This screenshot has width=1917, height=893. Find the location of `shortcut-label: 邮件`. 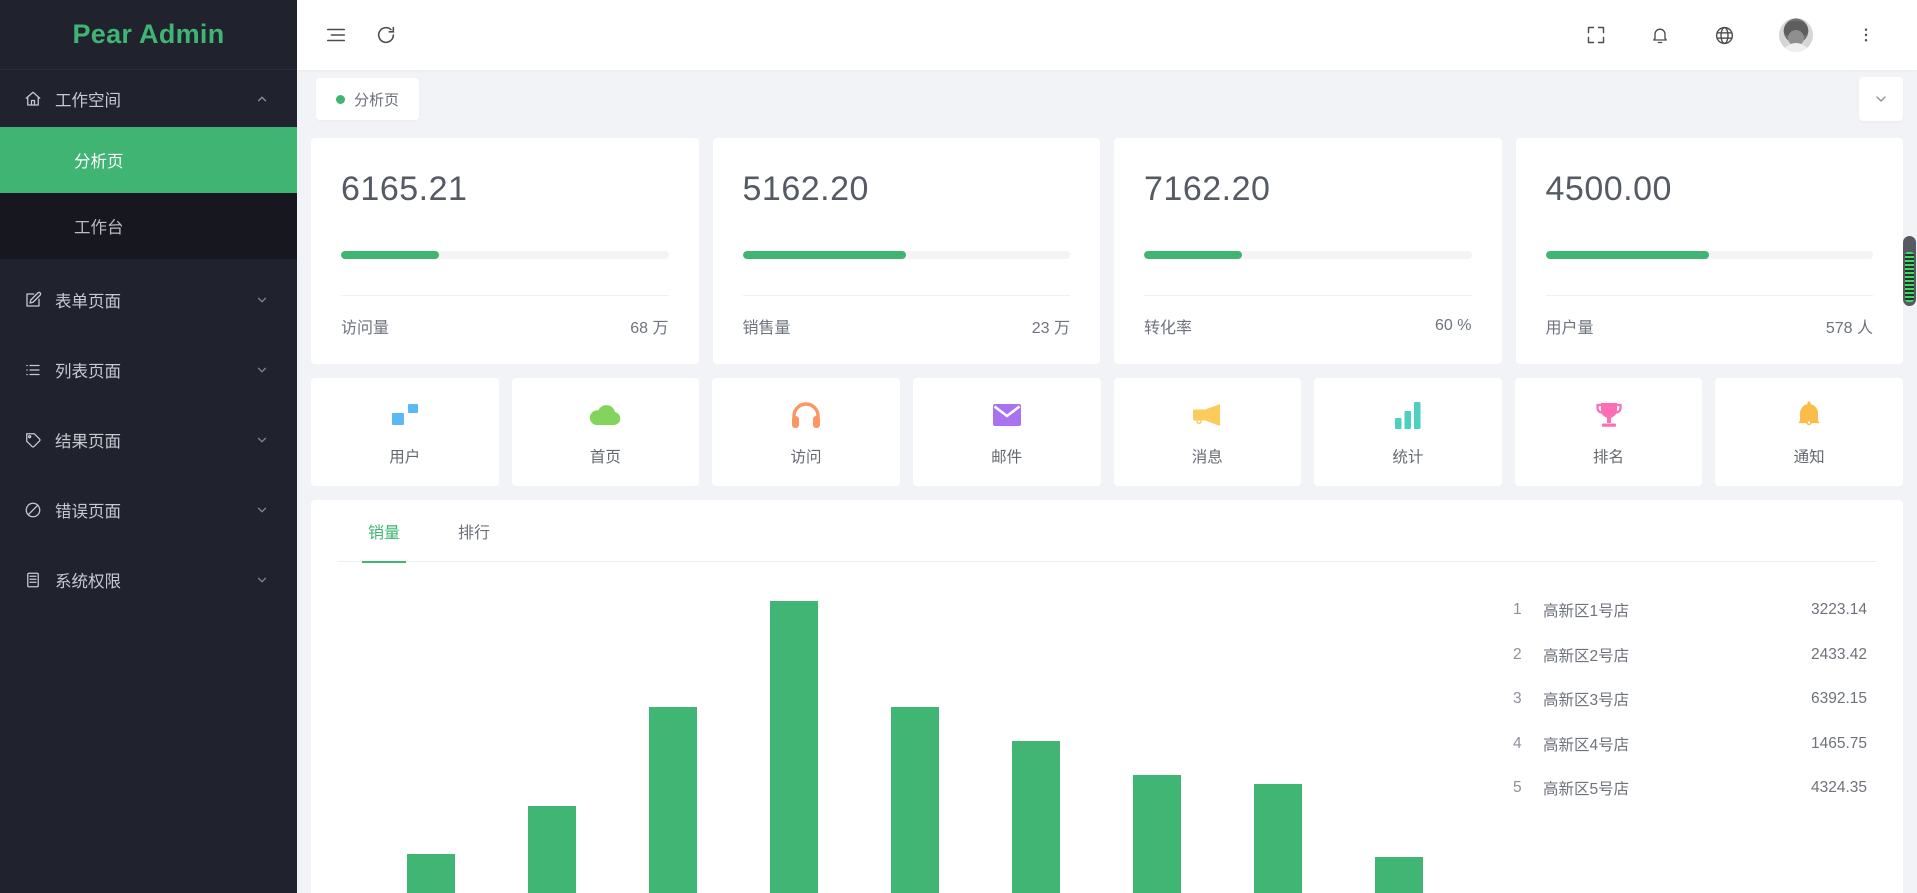

shortcut-label: 邮件 is located at coordinates (1007, 457).